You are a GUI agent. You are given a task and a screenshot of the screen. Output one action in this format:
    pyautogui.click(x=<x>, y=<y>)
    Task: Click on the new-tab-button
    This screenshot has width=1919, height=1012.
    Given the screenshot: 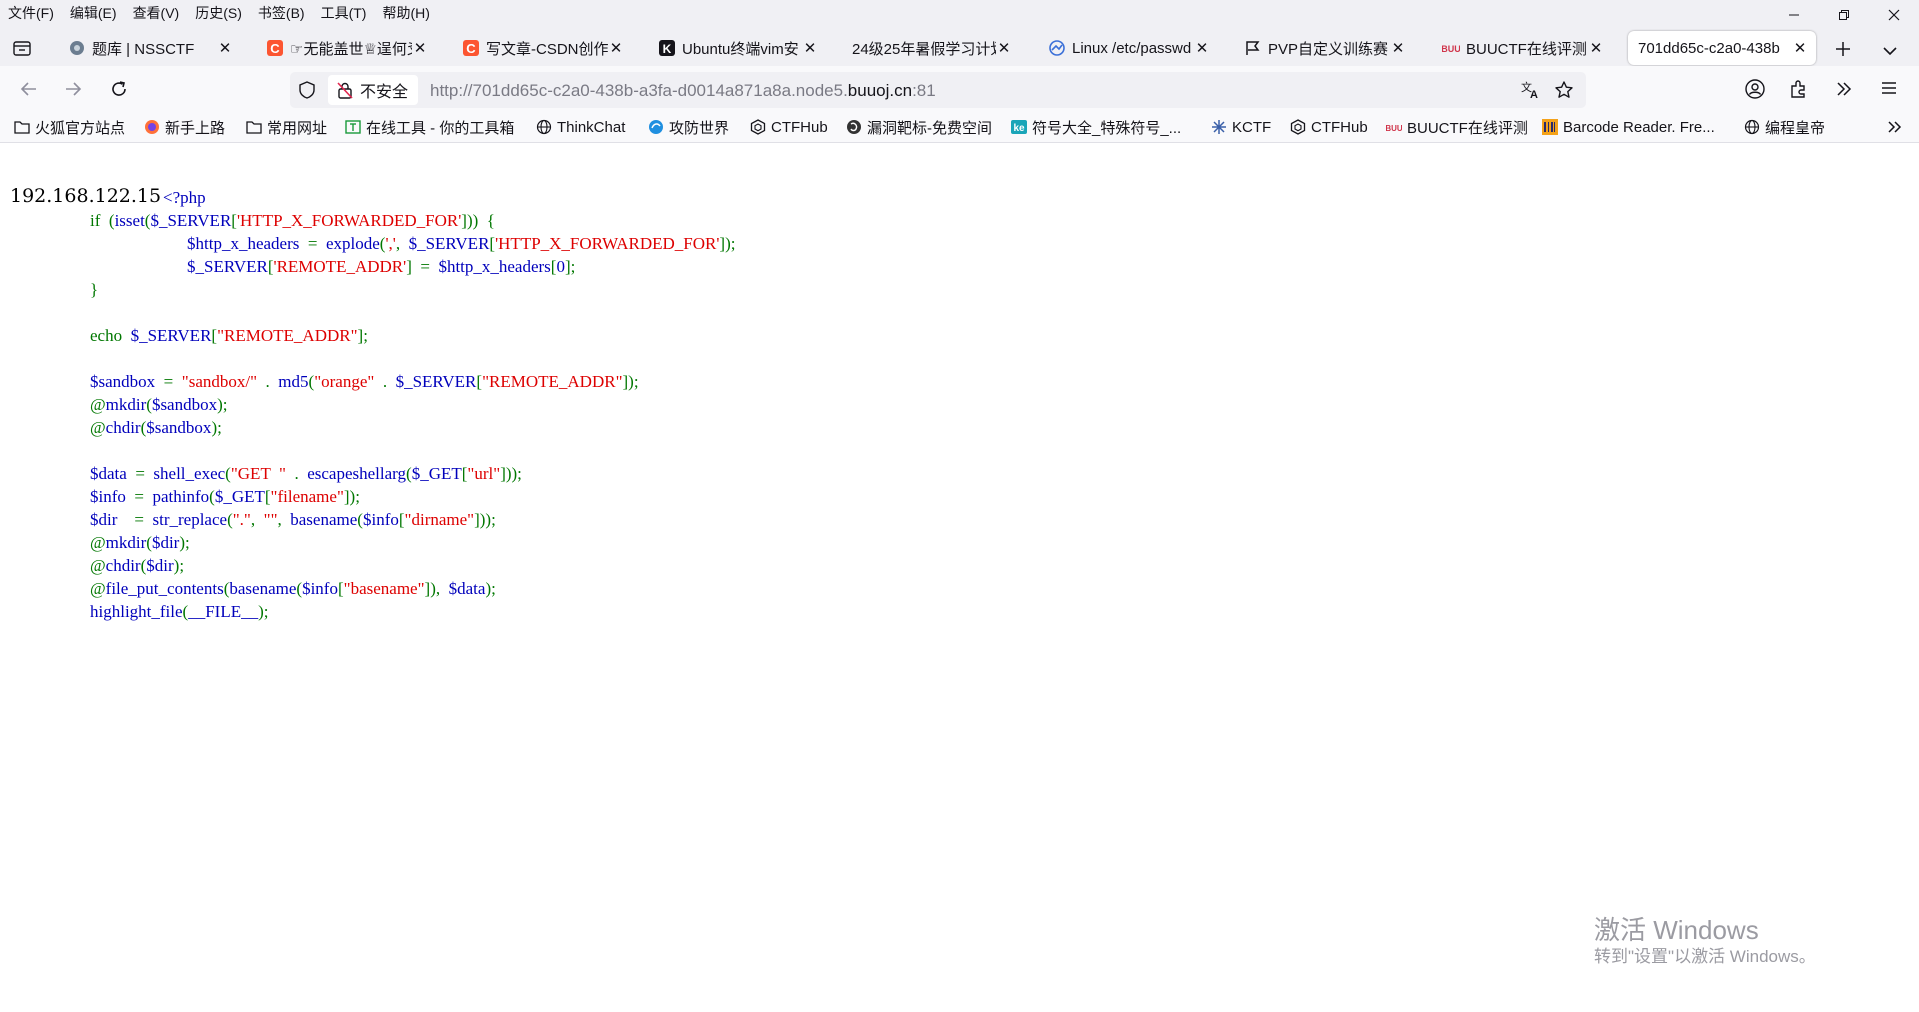 What is the action you would take?
    pyautogui.click(x=1843, y=49)
    